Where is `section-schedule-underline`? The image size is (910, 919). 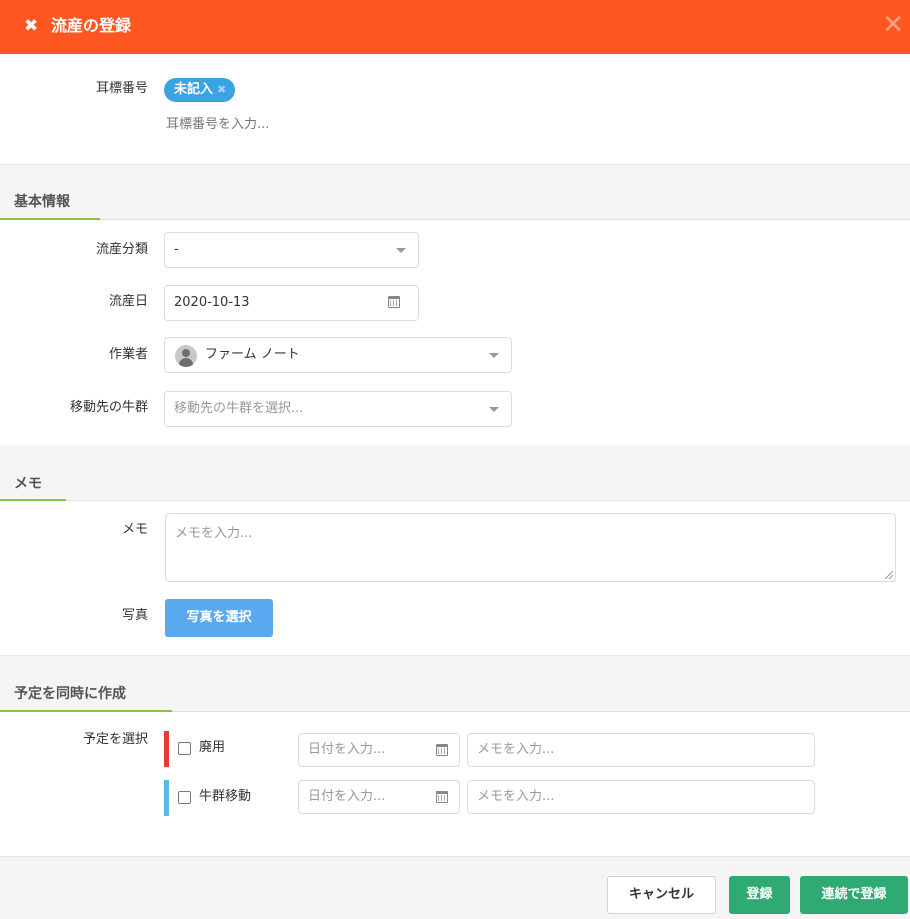
section-schedule-underline is located at coordinates (86, 711).